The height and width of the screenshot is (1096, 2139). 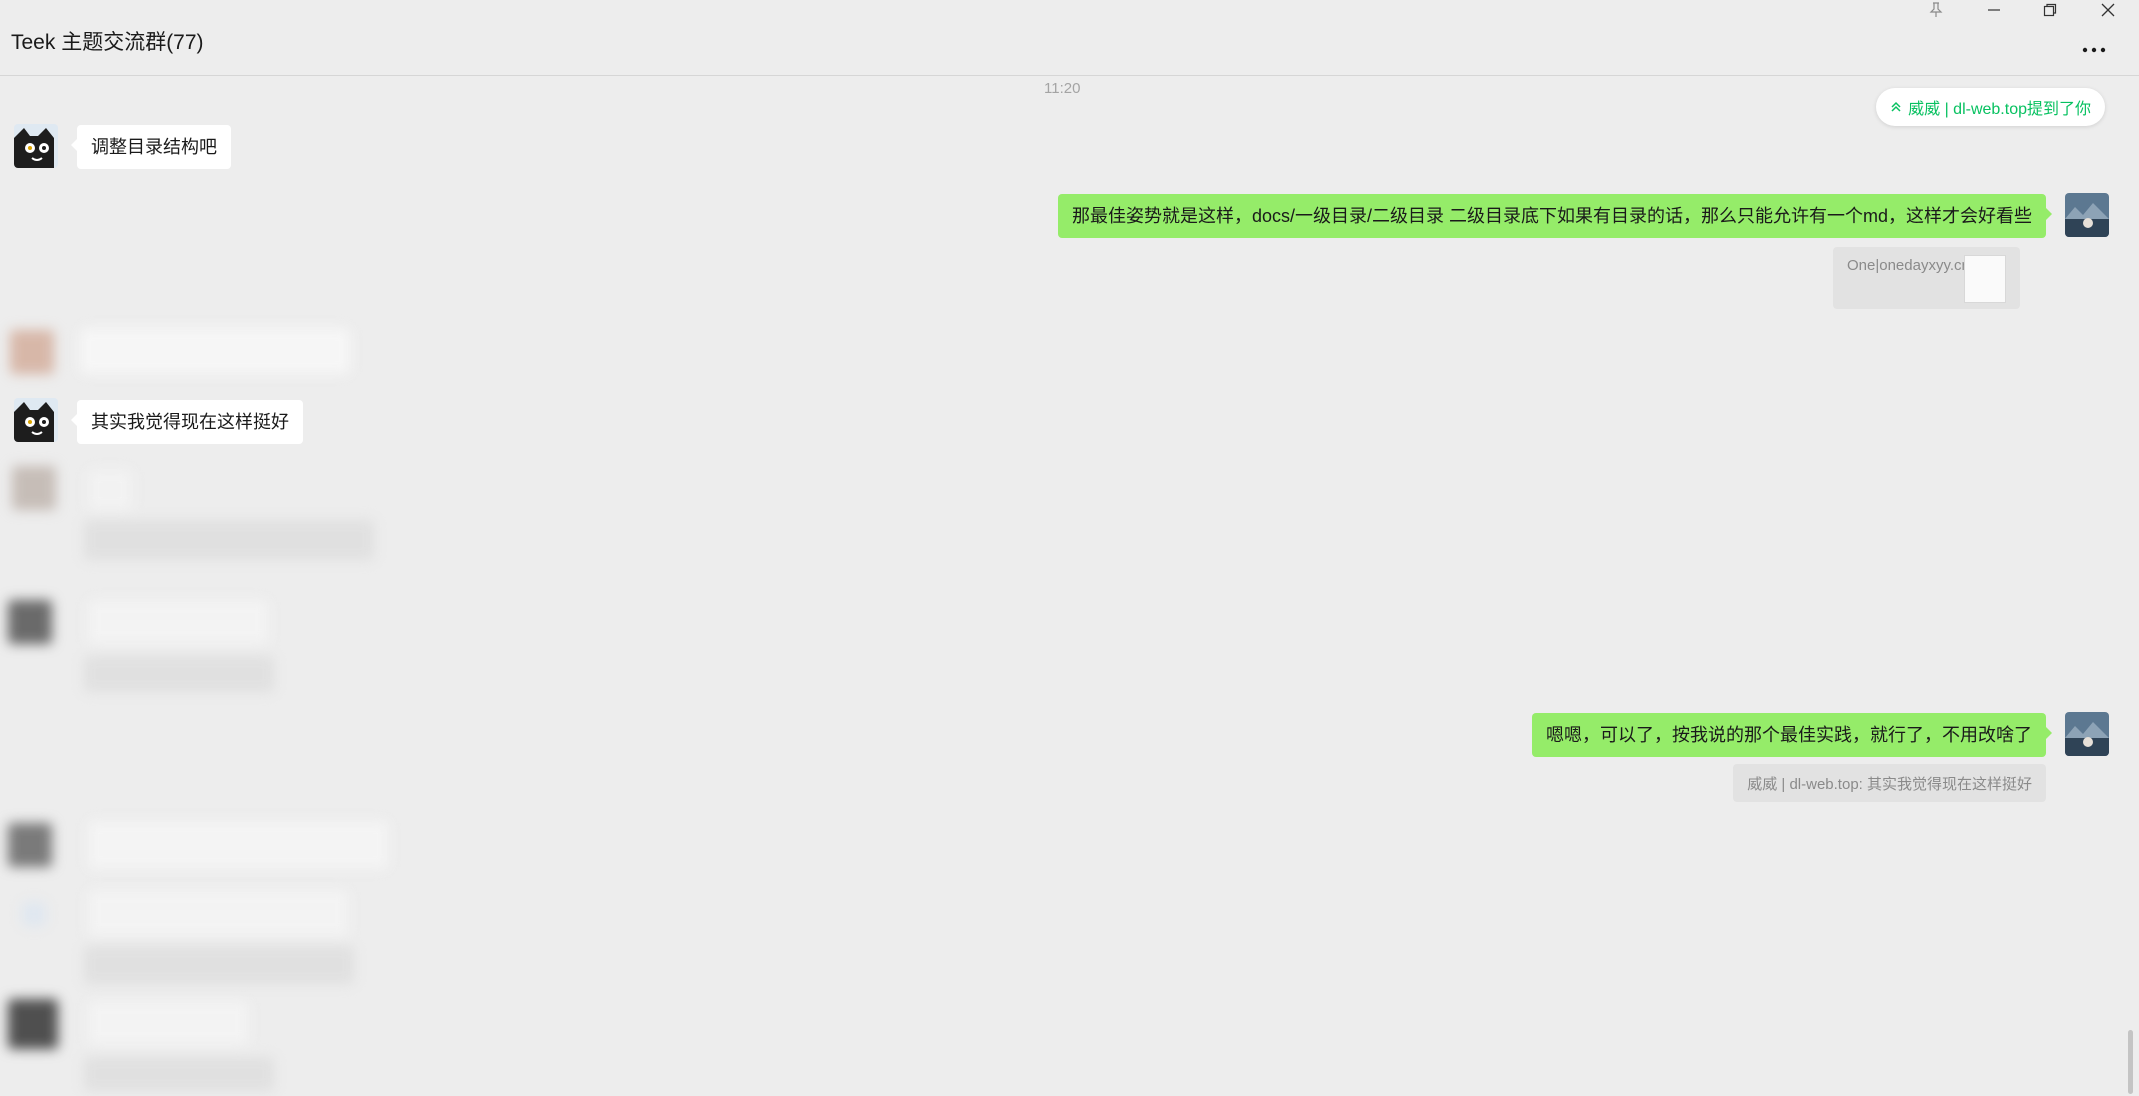 I want to click on image-thumbnail-icon, so click(x=1985, y=279).